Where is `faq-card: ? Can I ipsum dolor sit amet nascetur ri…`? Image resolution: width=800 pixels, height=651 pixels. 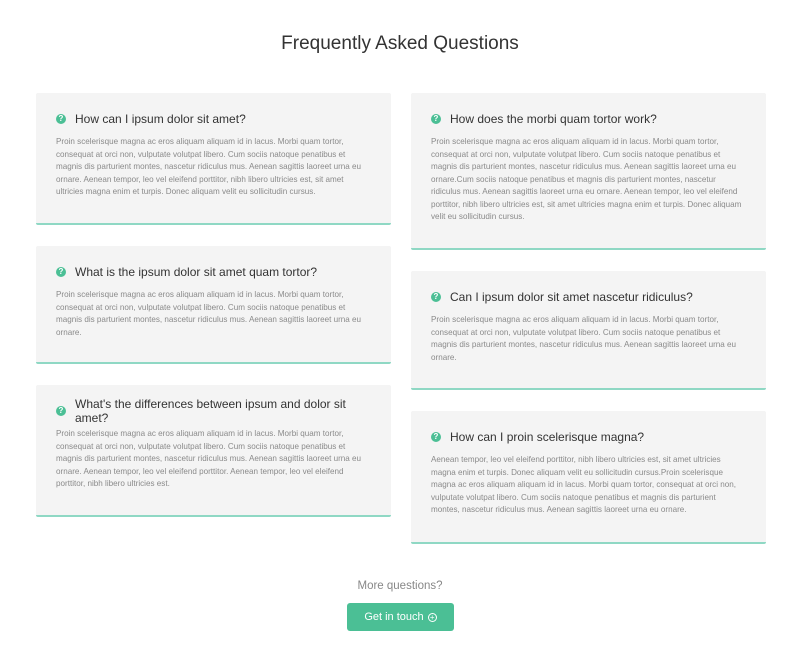
faq-card: ? Can I ipsum dolor sit amet nascetur ri… is located at coordinates (588, 330).